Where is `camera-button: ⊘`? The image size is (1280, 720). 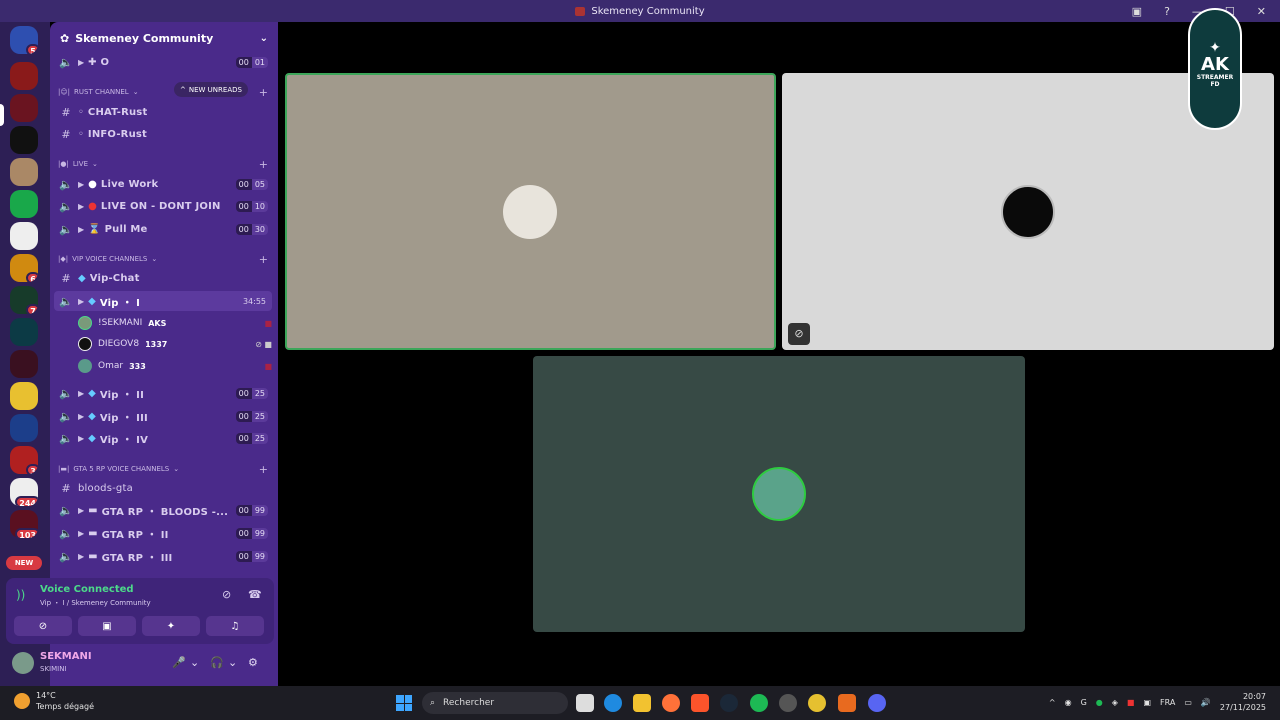
camera-button: ⊘ is located at coordinates (43, 626).